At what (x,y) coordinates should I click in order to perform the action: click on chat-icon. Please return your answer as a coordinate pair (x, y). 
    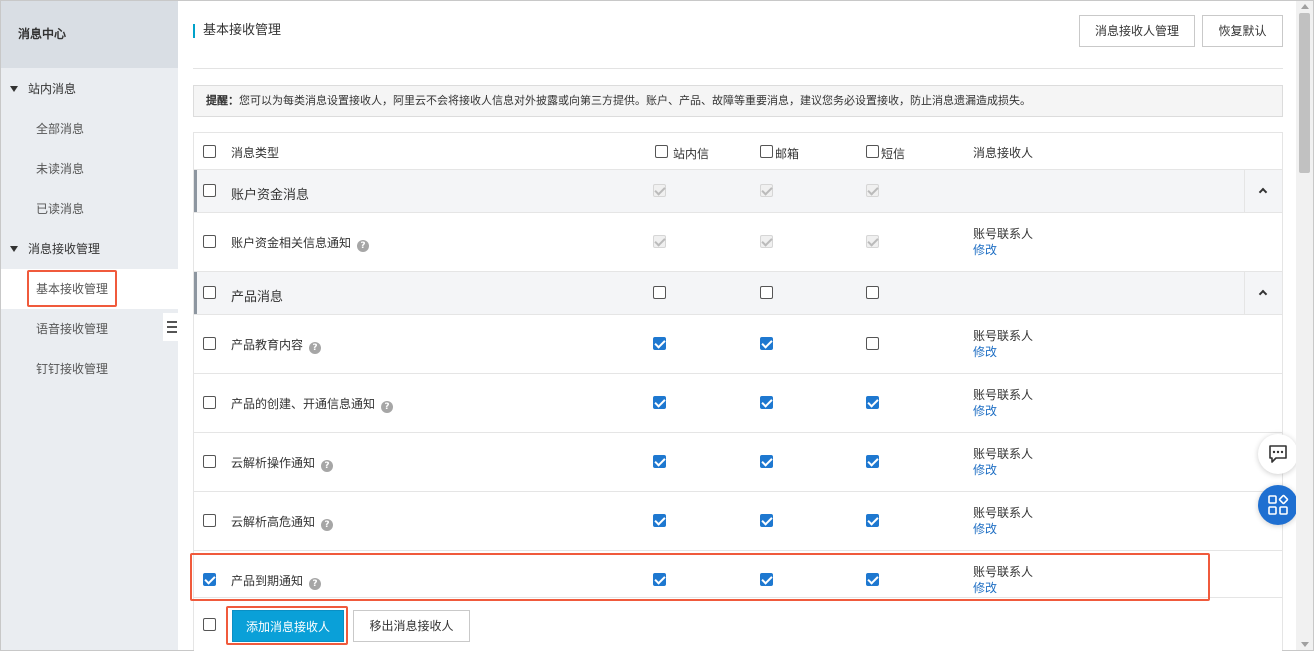
    Looking at the image, I should click on (1278, 454).